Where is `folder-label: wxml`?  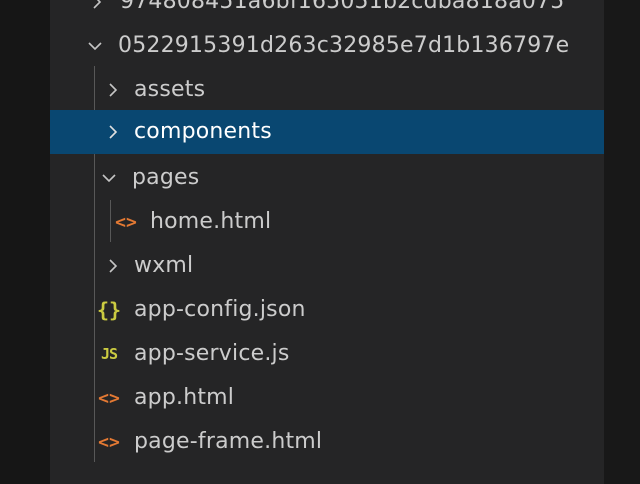
folder-label: wxml is located at coordinates (164, 265).